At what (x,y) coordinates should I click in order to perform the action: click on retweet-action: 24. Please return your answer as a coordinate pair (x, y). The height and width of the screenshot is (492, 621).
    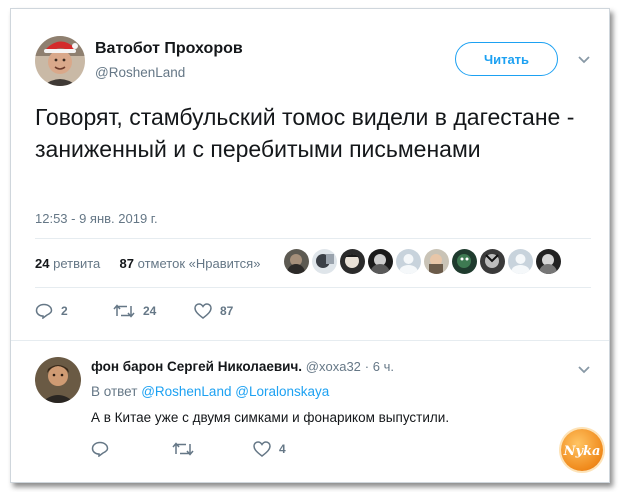
    Looking at the image, I should click on (134, 311).